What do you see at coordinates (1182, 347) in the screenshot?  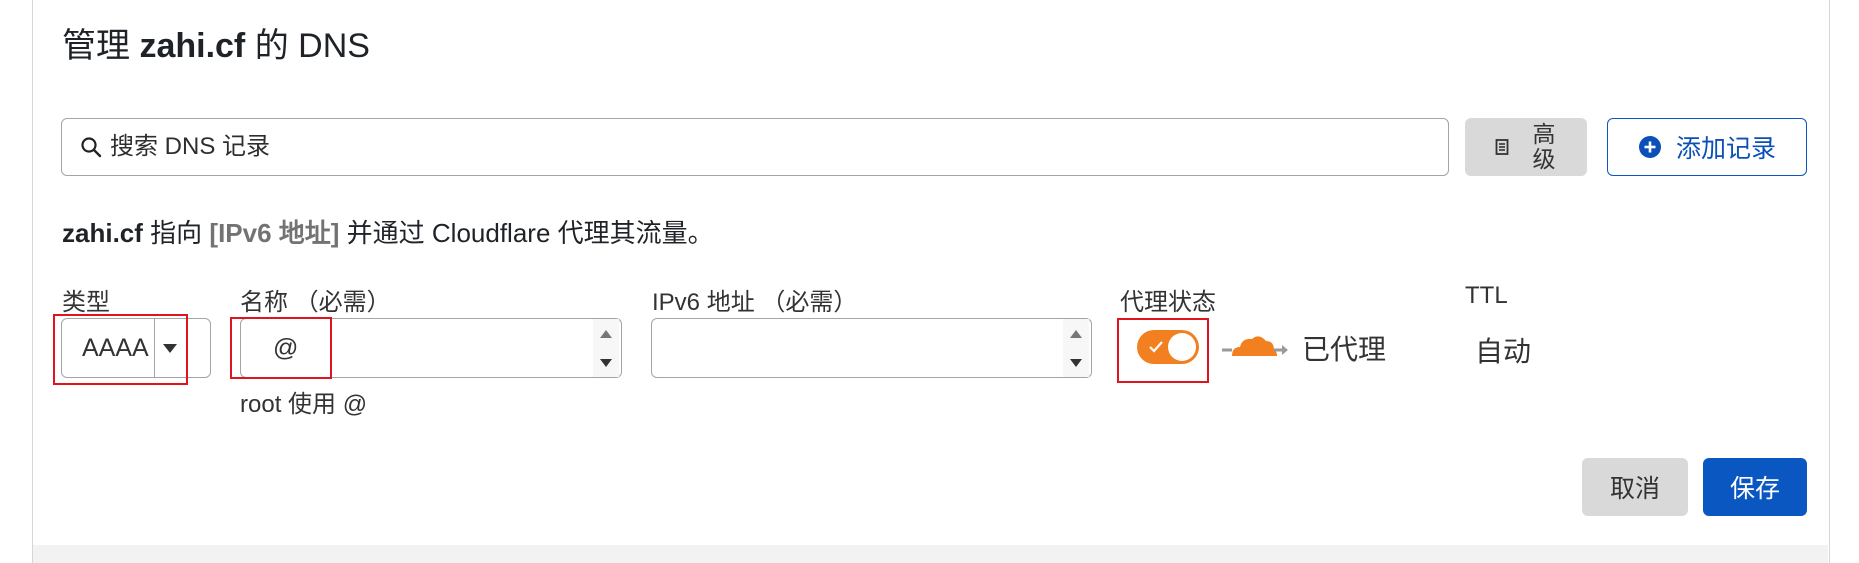 I see `toggle-knob` at bounding box center [1182, 347].